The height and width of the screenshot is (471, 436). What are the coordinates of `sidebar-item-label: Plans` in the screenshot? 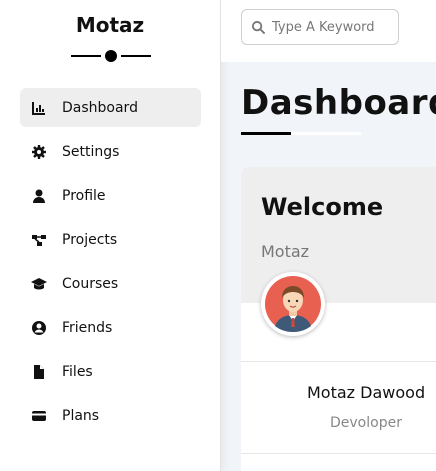 It's located at (81, 415).